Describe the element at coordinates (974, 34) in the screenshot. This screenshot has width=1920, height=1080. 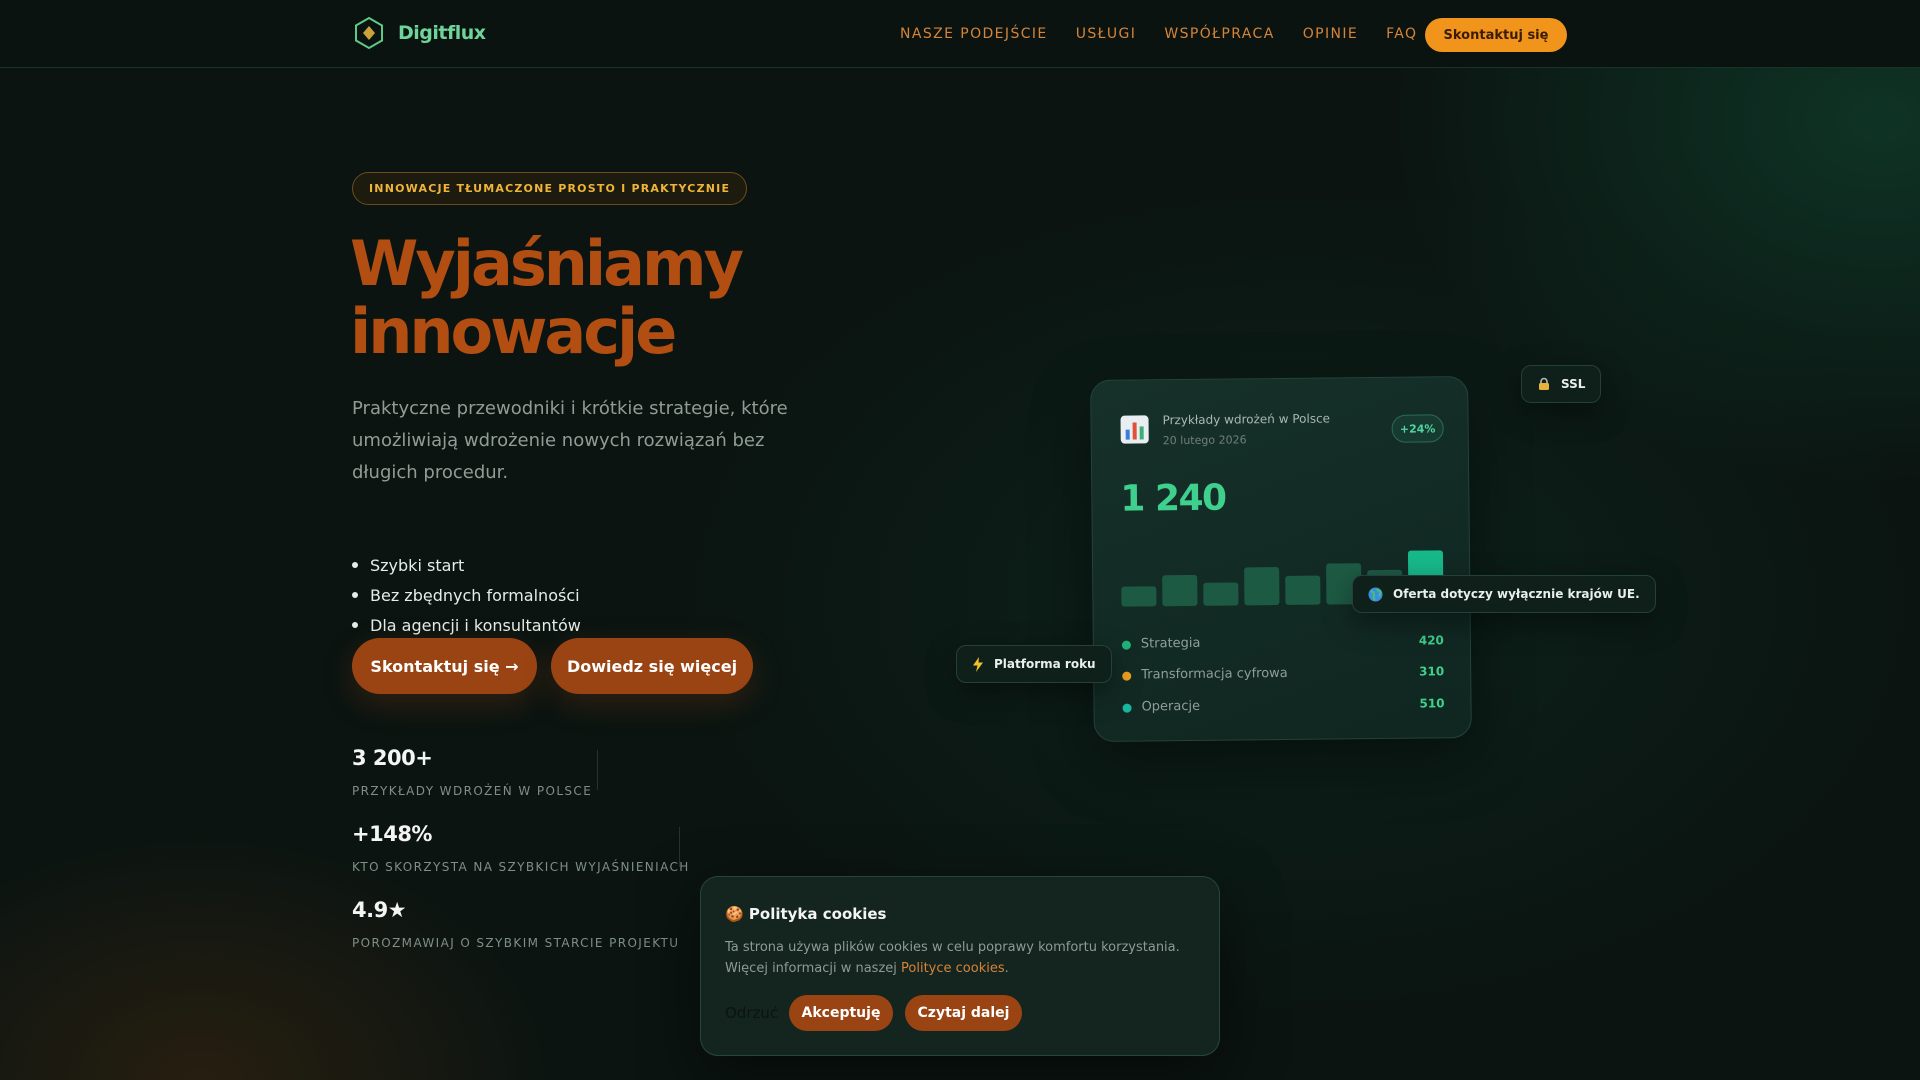
I see `menu-item-approach: NASZE PODEJŚCIE` at that location.